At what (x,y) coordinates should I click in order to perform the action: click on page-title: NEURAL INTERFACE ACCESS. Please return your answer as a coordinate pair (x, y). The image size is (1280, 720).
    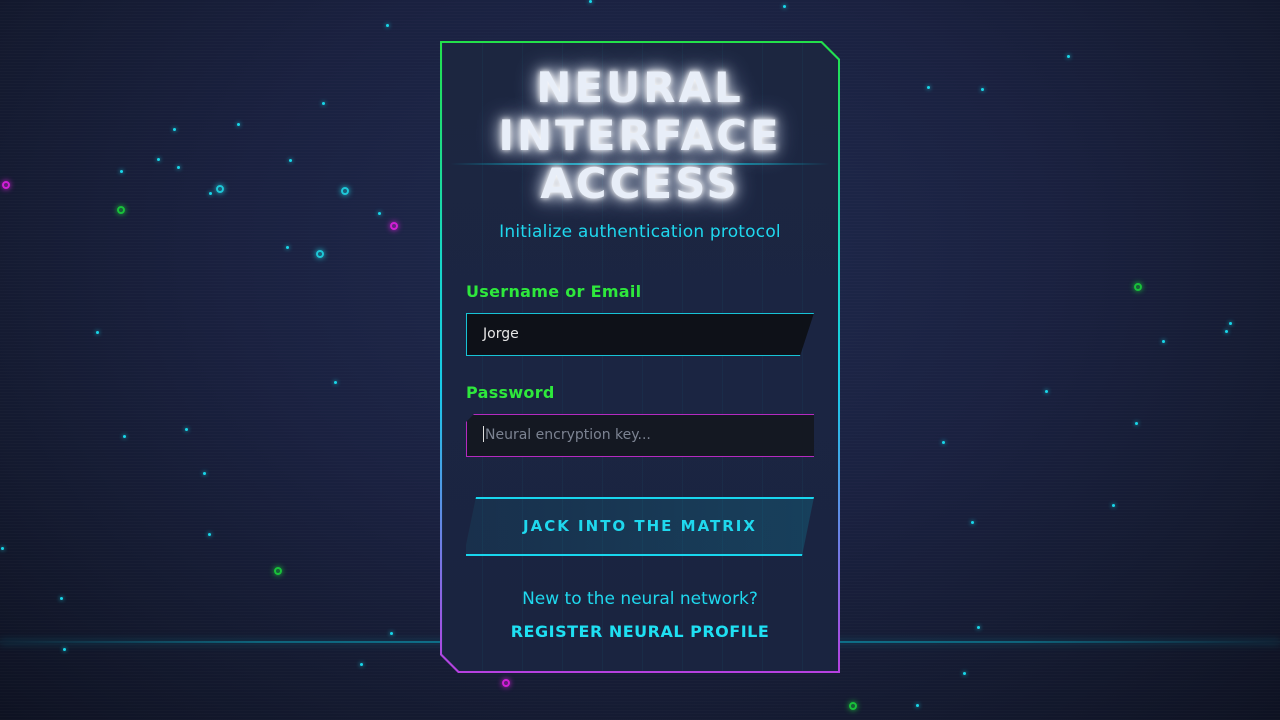
    Looking at the image, I should click on (640, 136).